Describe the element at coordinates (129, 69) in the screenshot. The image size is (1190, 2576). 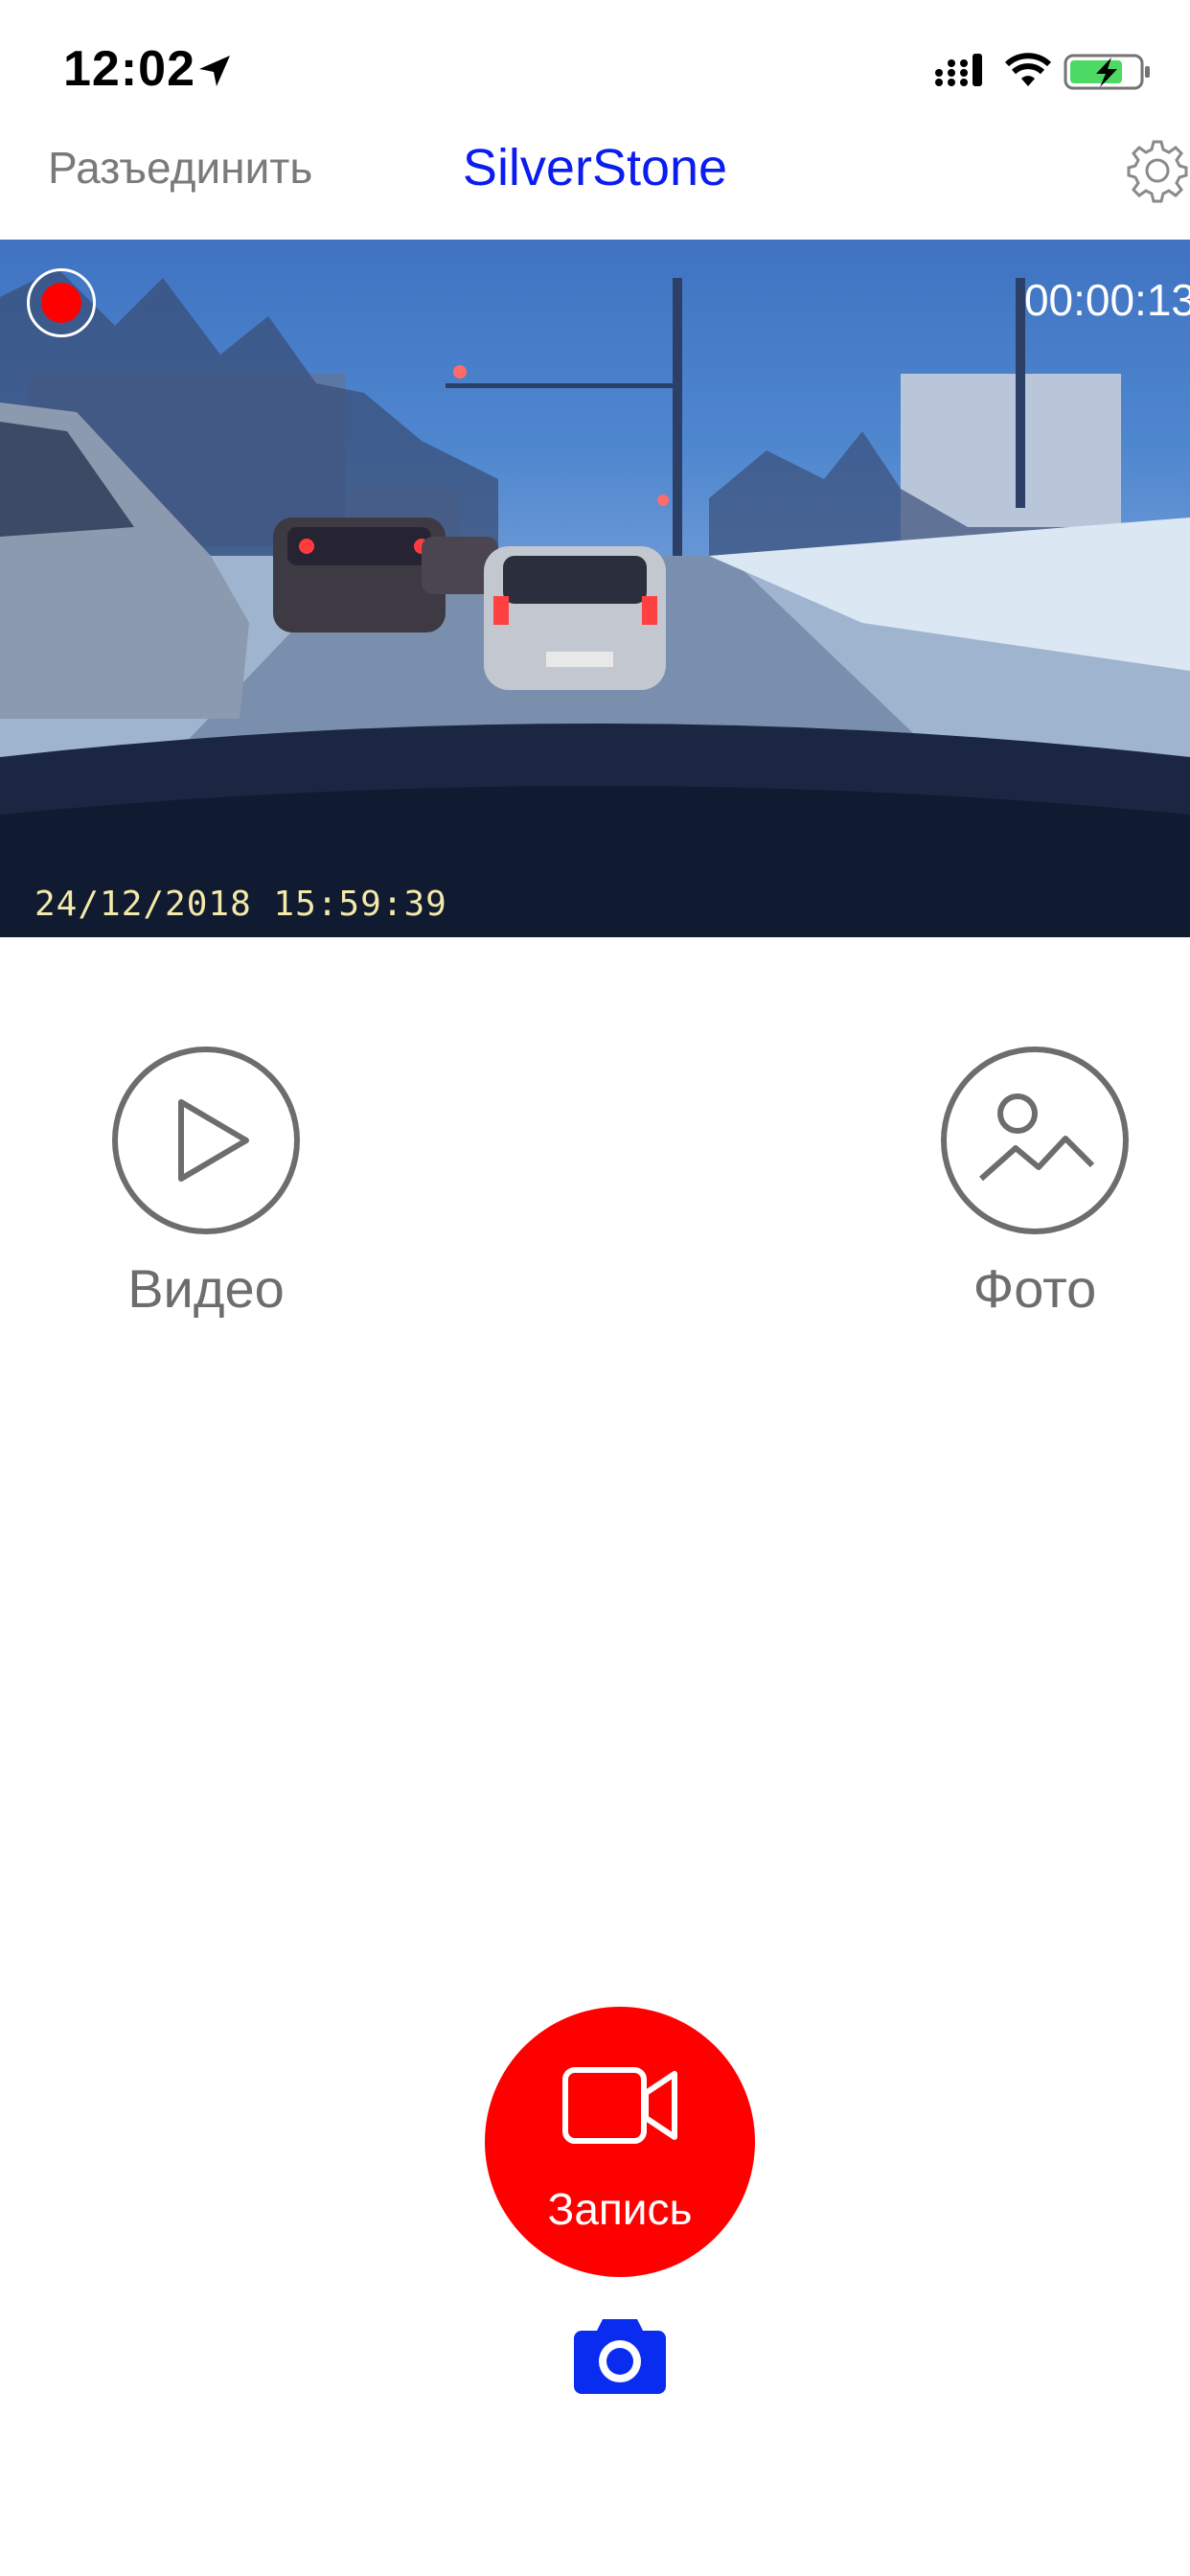
I see `status-time: 12:02` at that location.